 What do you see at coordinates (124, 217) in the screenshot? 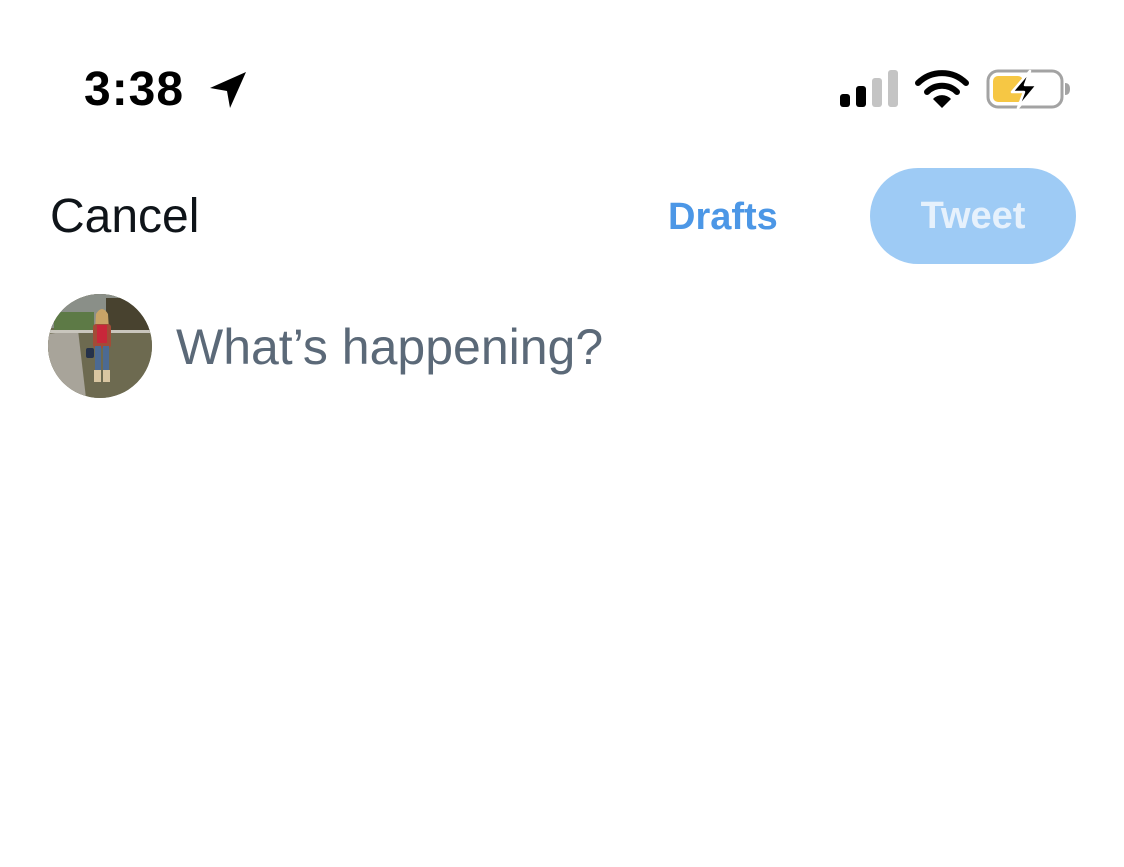
I see `cancel-button: Cancel` at bounding box center [124, 217].